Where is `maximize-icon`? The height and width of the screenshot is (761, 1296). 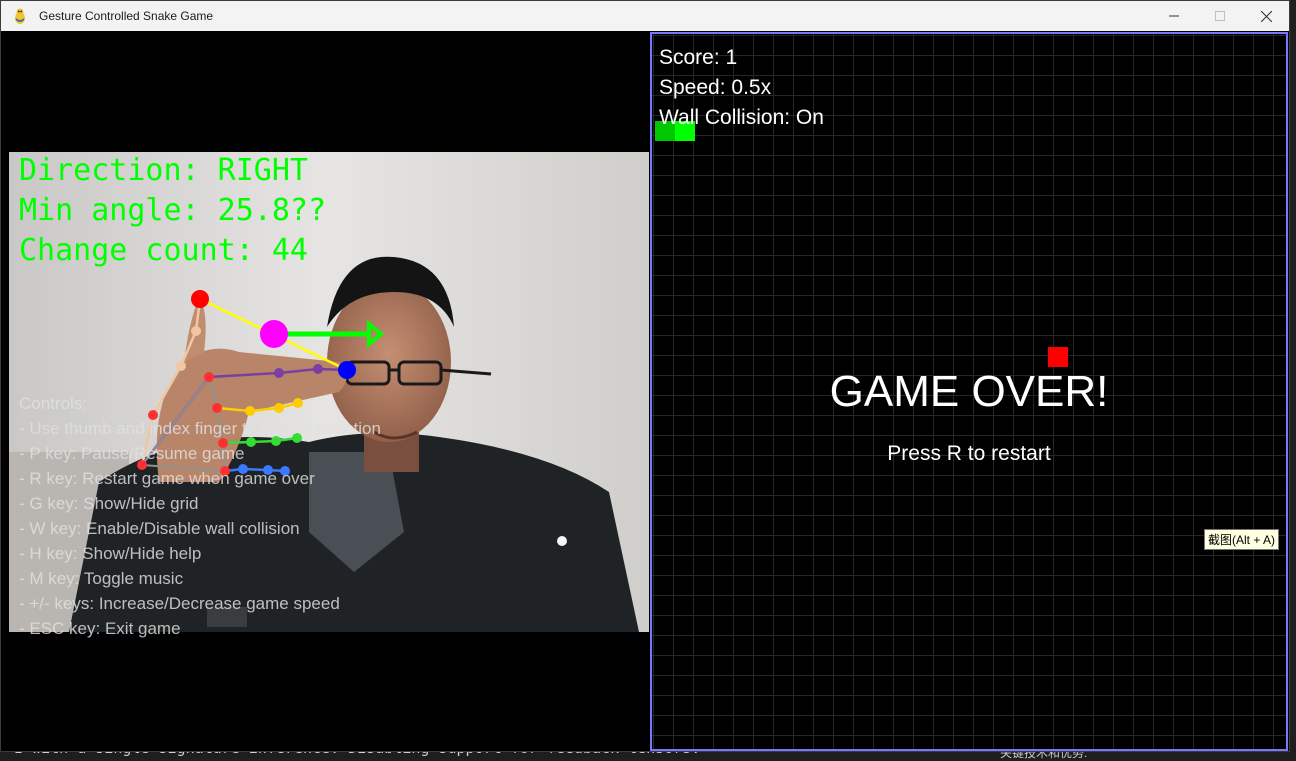
maximize-icon is located at coordinates (1220, 16).